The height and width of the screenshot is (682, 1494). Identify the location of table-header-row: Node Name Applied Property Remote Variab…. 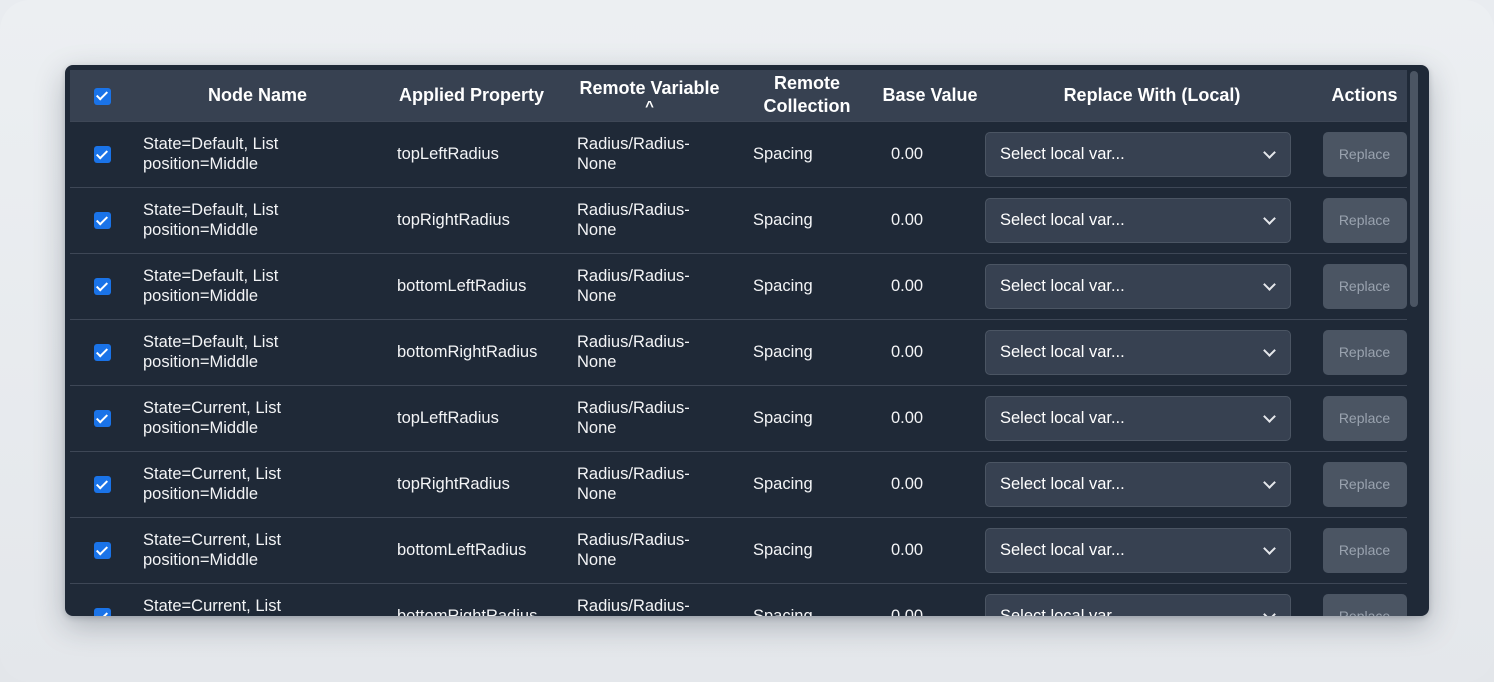
(738, 95).